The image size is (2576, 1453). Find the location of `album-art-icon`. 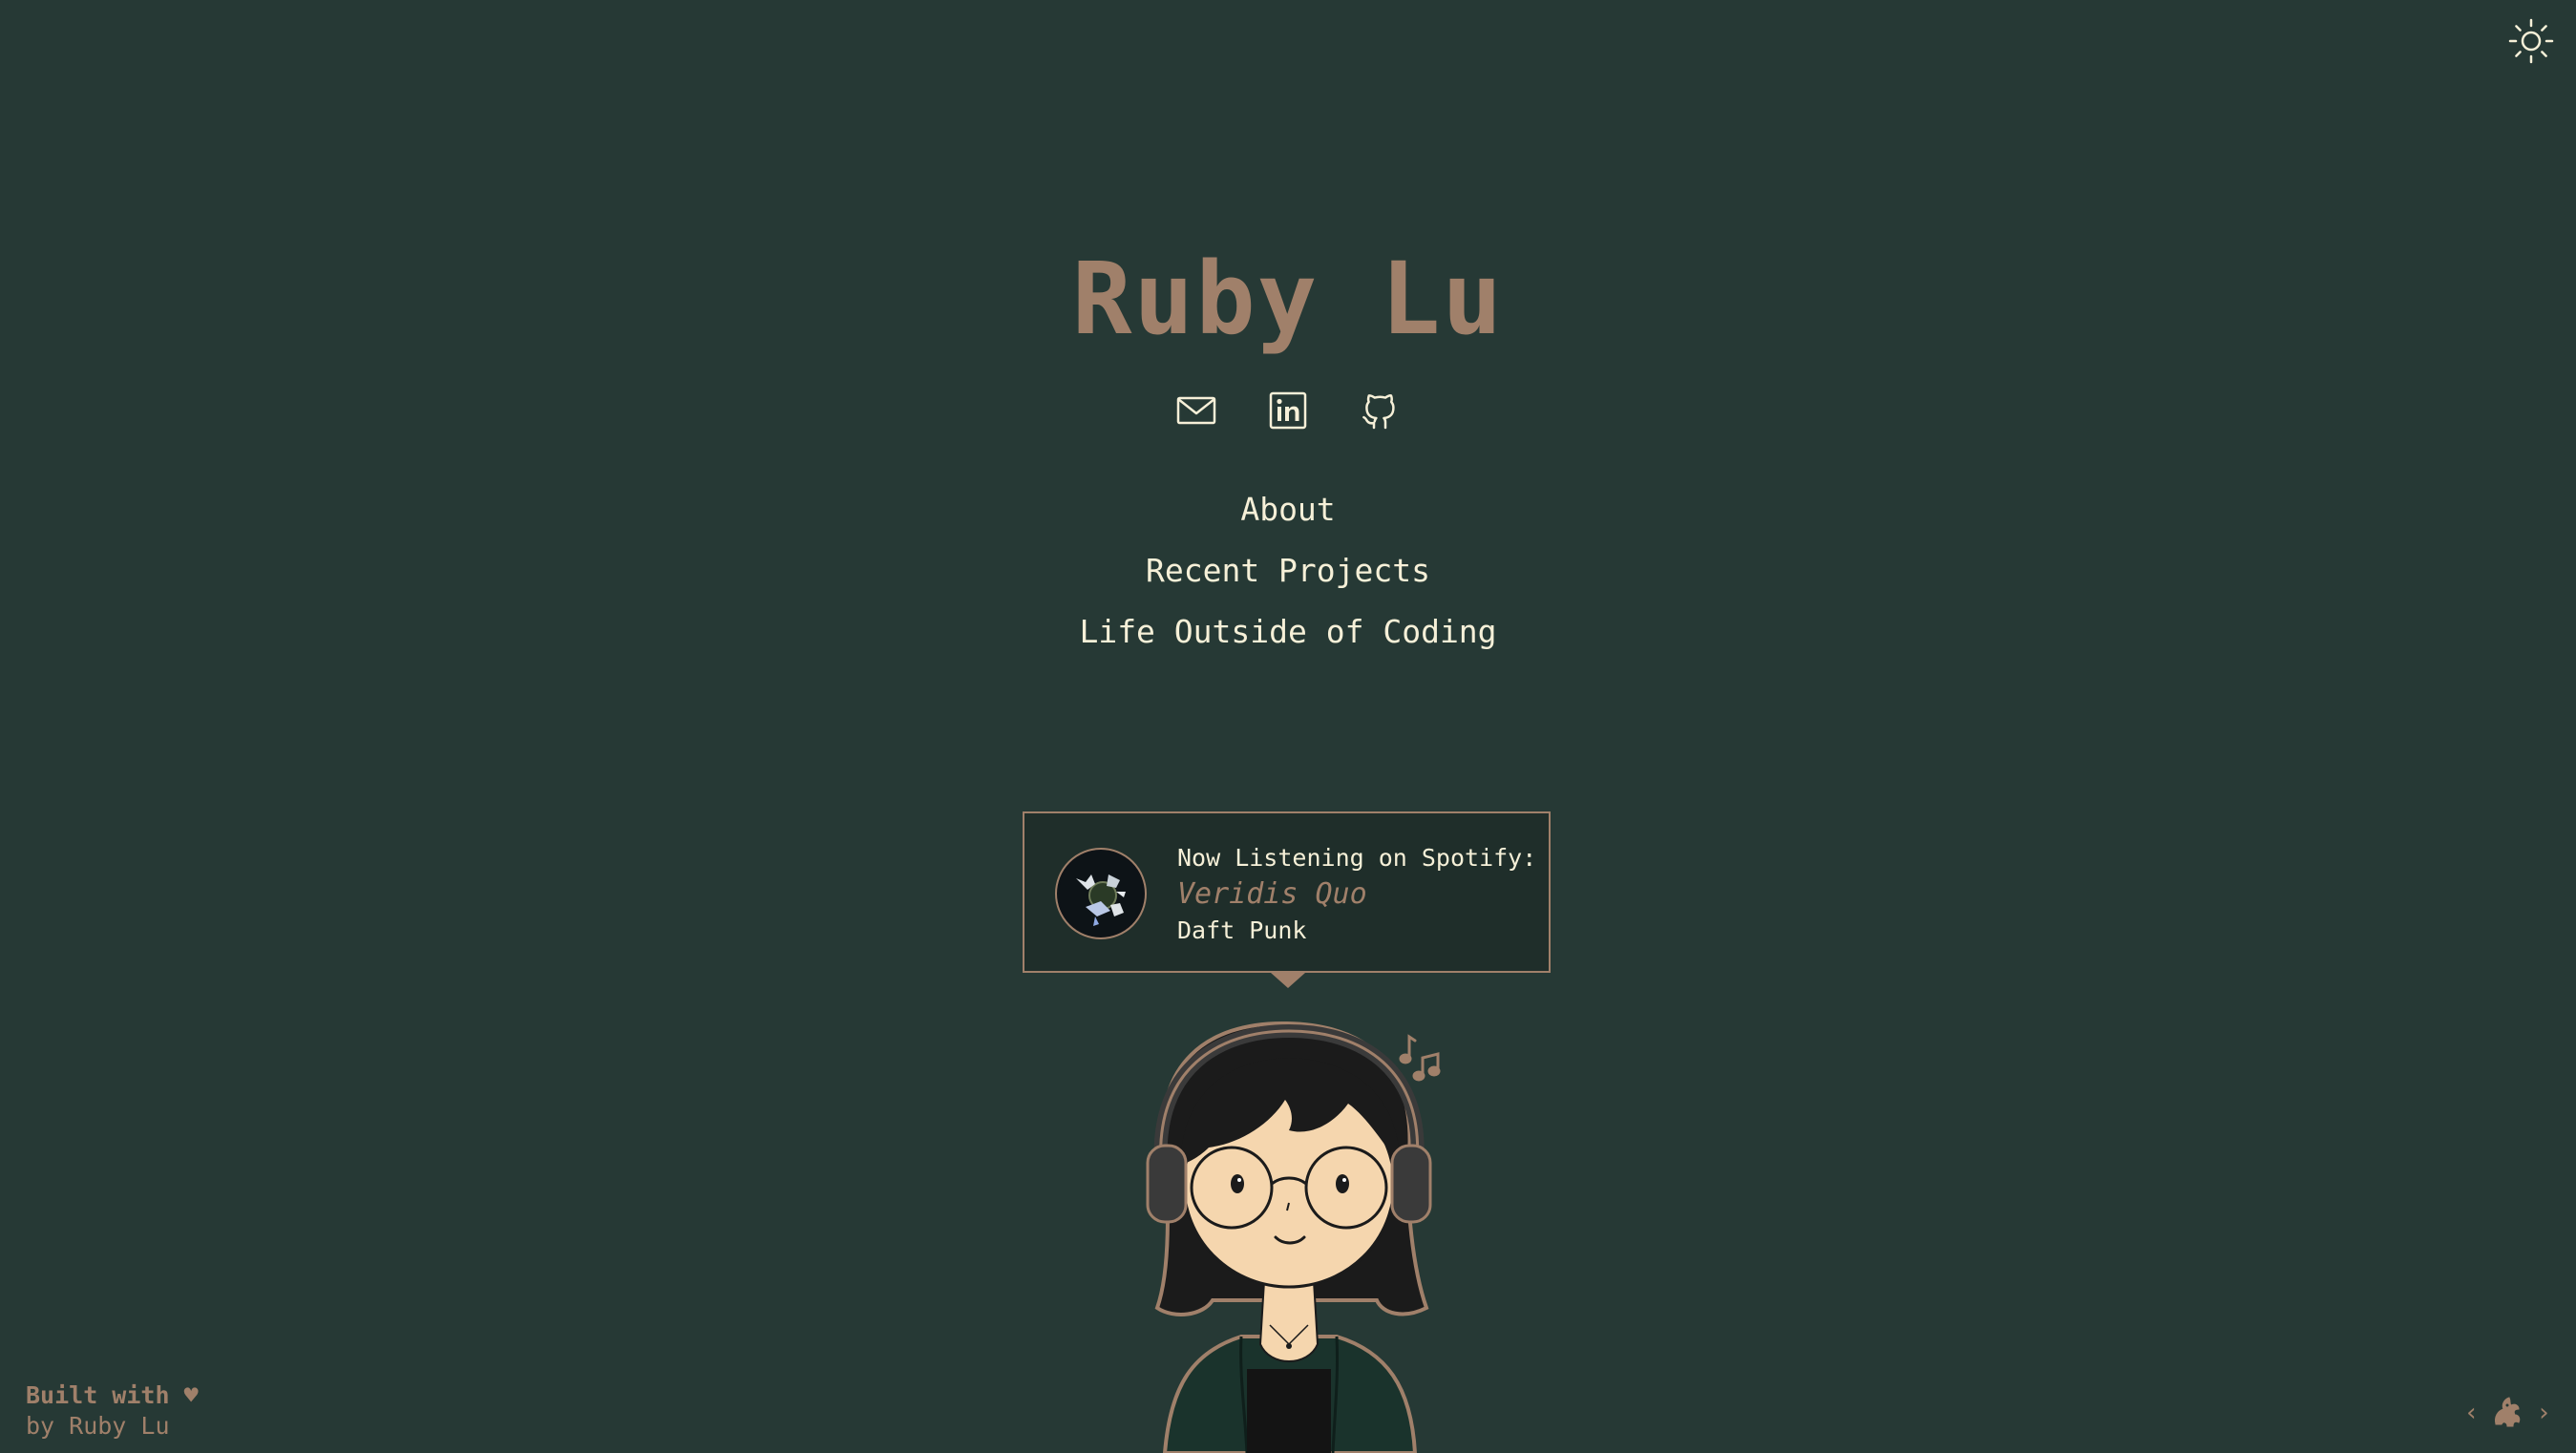

album-art-icon is located at coordinates (1101, 894).